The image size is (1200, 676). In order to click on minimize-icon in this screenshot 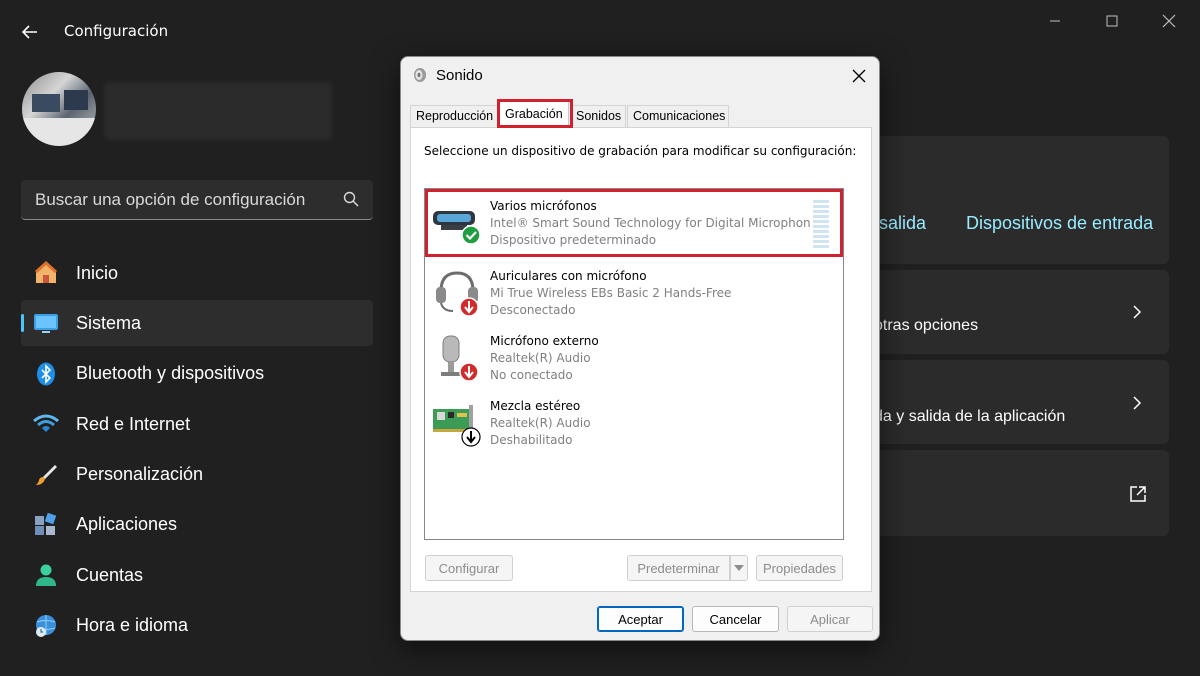, I will do `click(1055, 21)`.